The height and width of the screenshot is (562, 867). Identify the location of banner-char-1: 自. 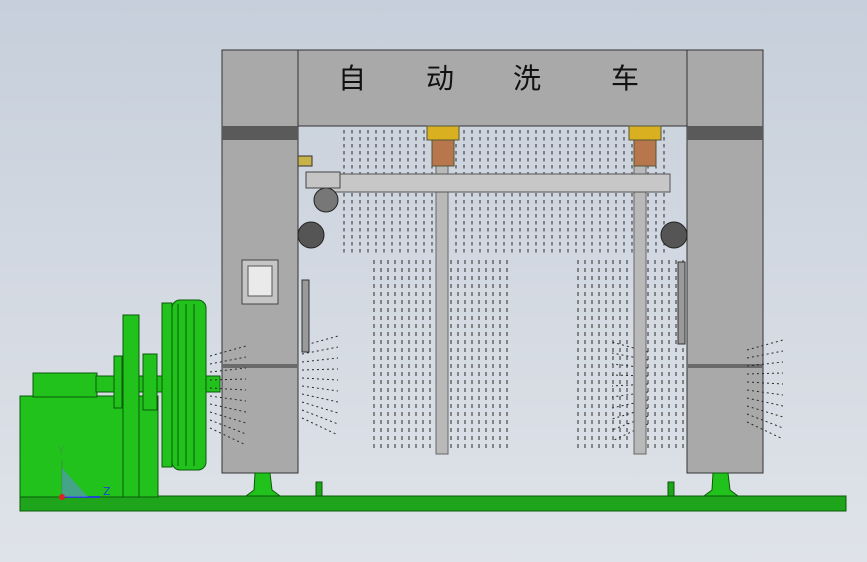
(352, 78).